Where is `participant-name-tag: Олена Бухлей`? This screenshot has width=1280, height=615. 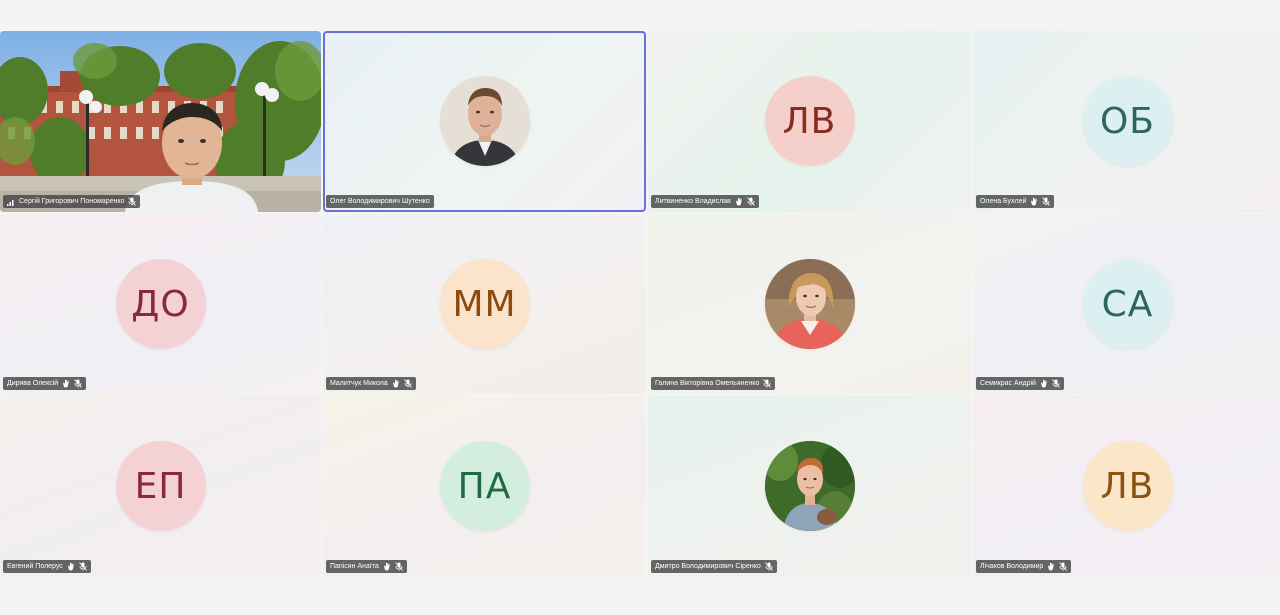 participant-name-tag: Олена Бухлей is located at coordinates (1015, 201).